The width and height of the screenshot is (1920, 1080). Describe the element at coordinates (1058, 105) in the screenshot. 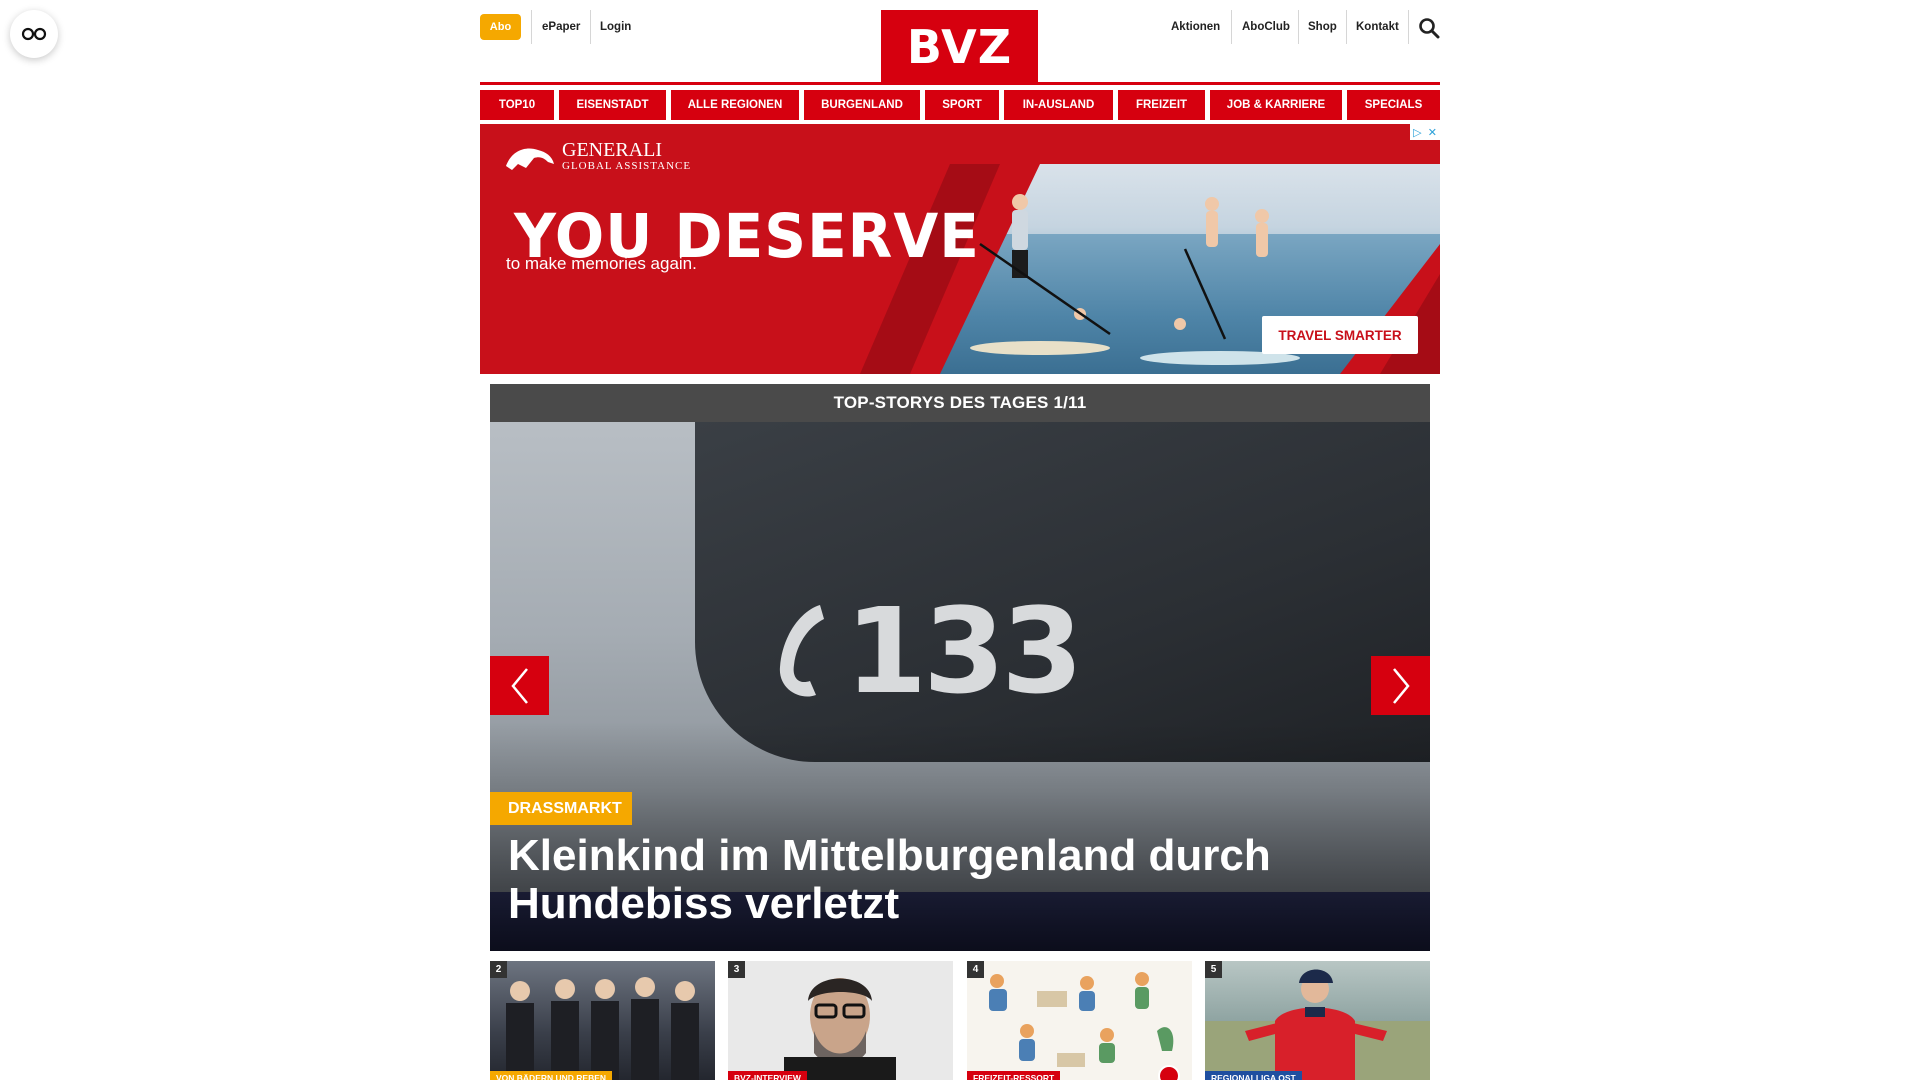

I see `nav-item-in-ausland: IN-AUSLAND` at that location.